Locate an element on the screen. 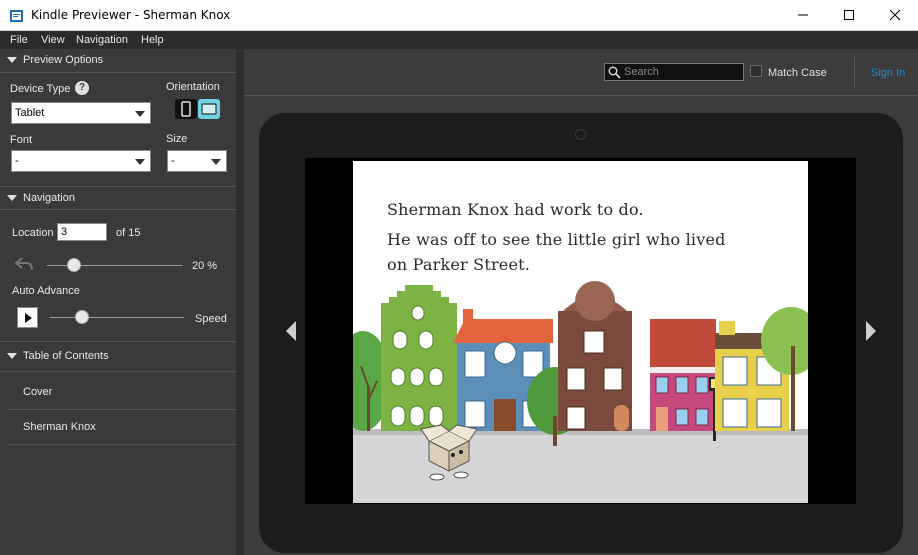  portrait-tablet-icon is located at coordinates (186, 109).